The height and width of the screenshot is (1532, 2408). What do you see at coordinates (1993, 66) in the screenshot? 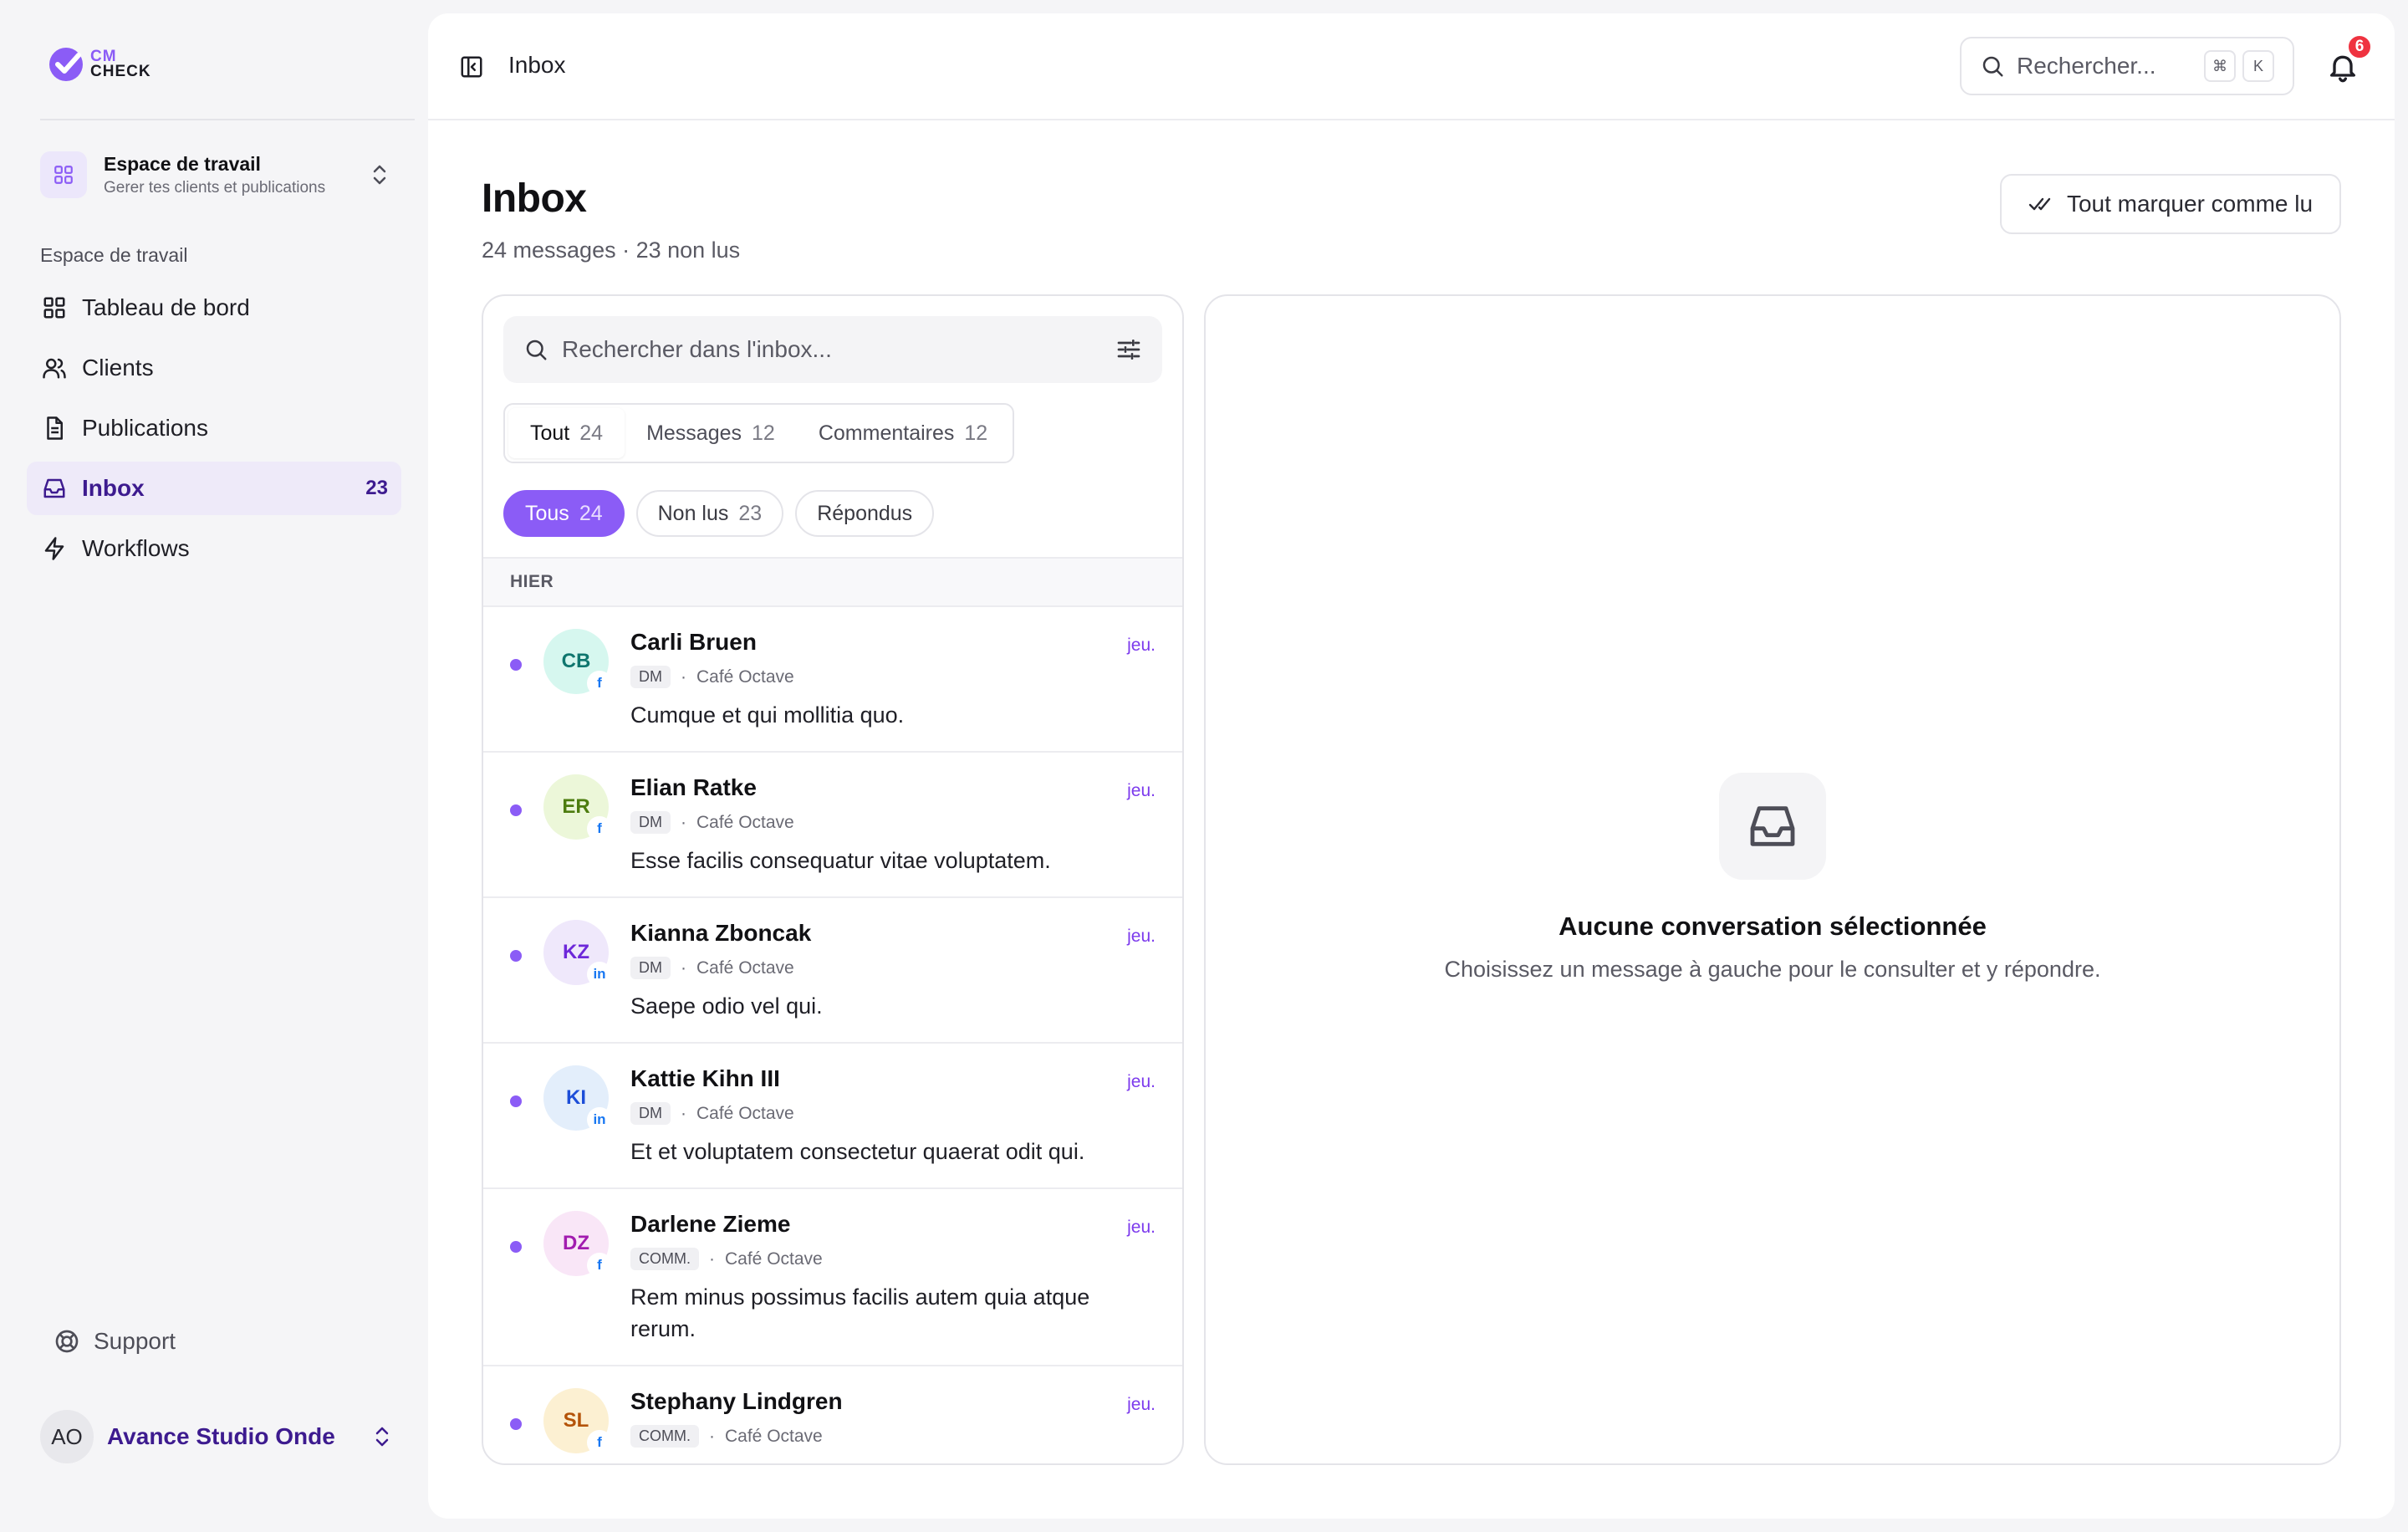
I see `search-icon` at bounding box center [1993, 66].